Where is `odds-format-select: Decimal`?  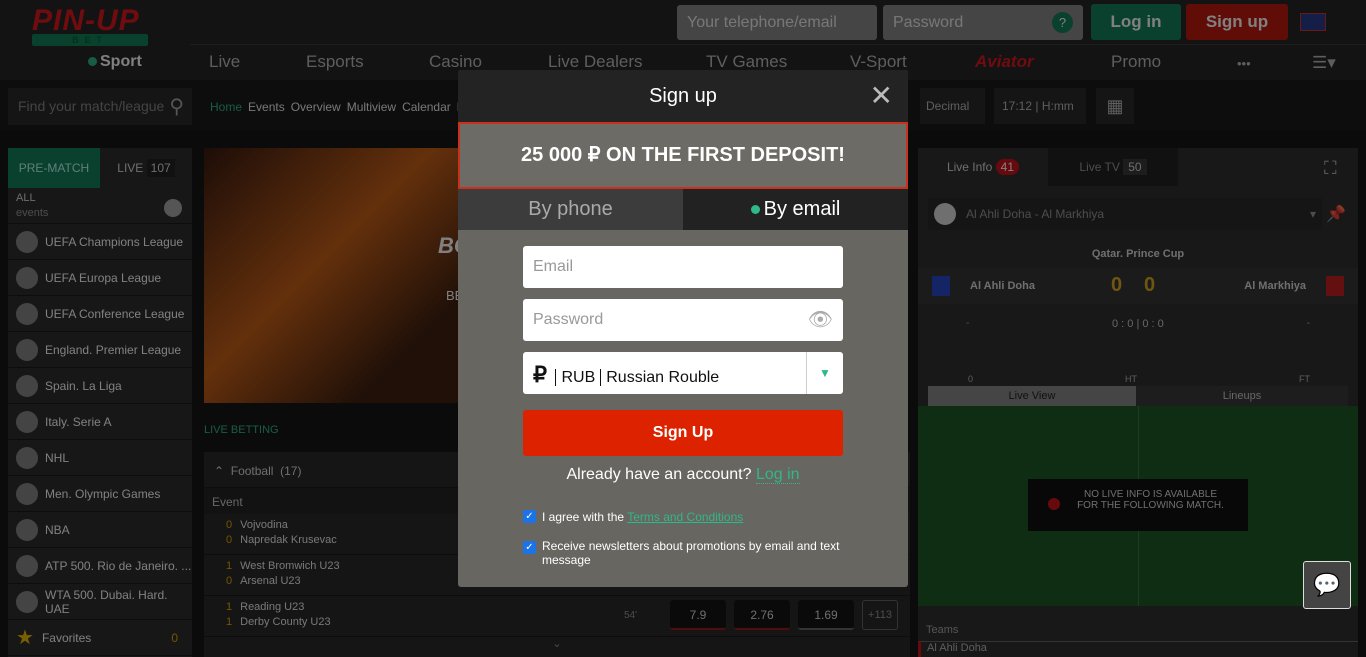
odds-format-select: Decimal is located at coordinates (952, 106).